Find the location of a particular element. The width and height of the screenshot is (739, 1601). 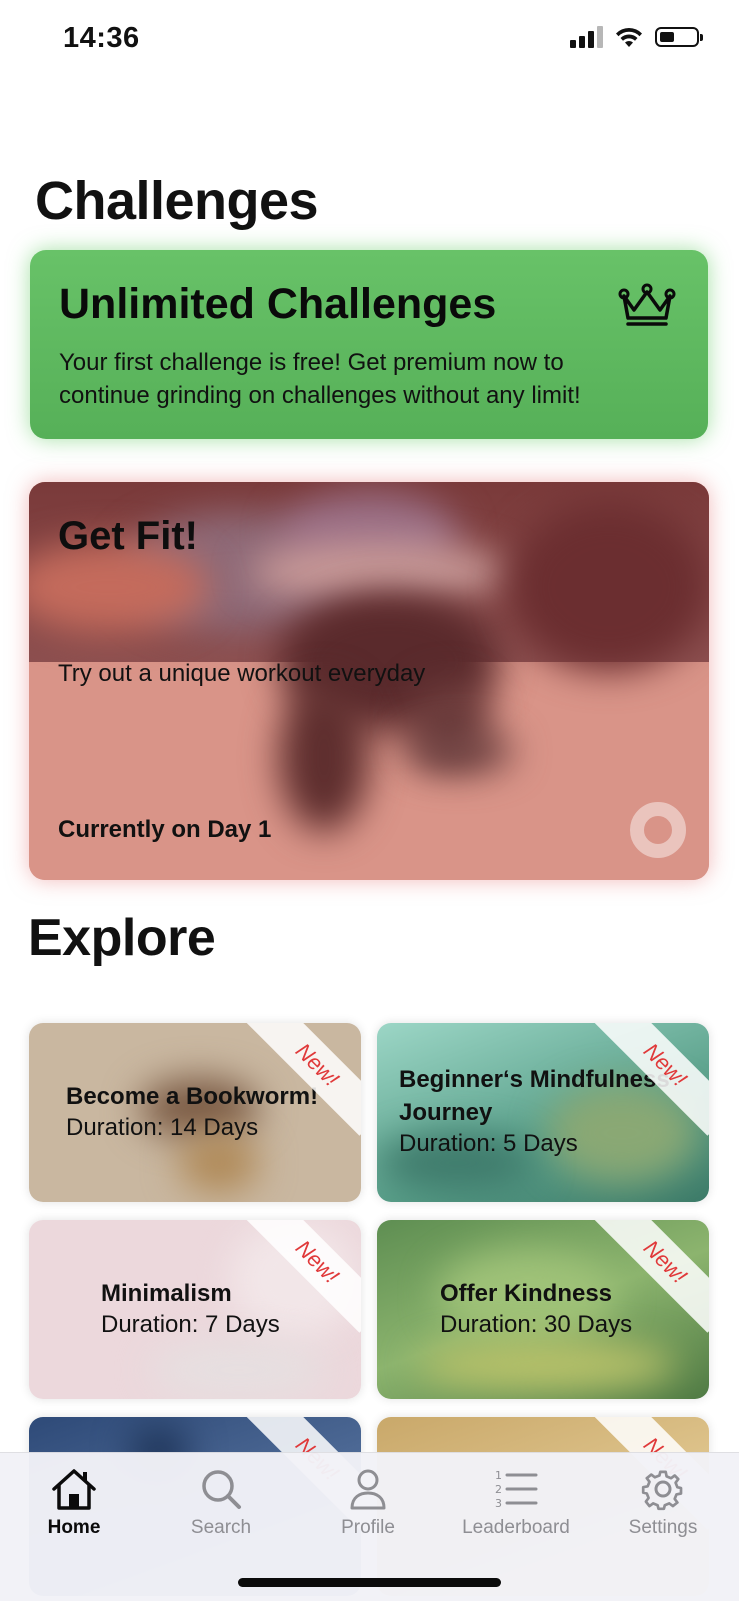

tab-label: Leaderboard is located at coordinates (516, 1527).